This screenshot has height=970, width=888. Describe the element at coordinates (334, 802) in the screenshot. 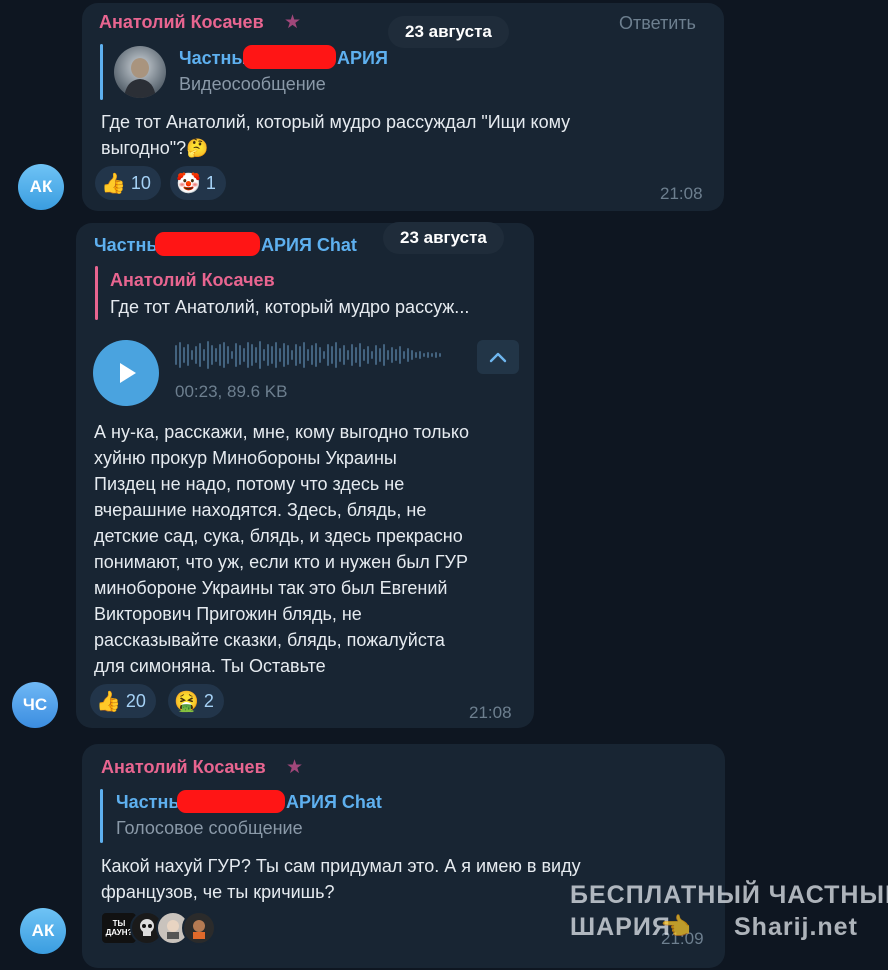

I see `quote-author-right: АРИЯ Chat` at that location.